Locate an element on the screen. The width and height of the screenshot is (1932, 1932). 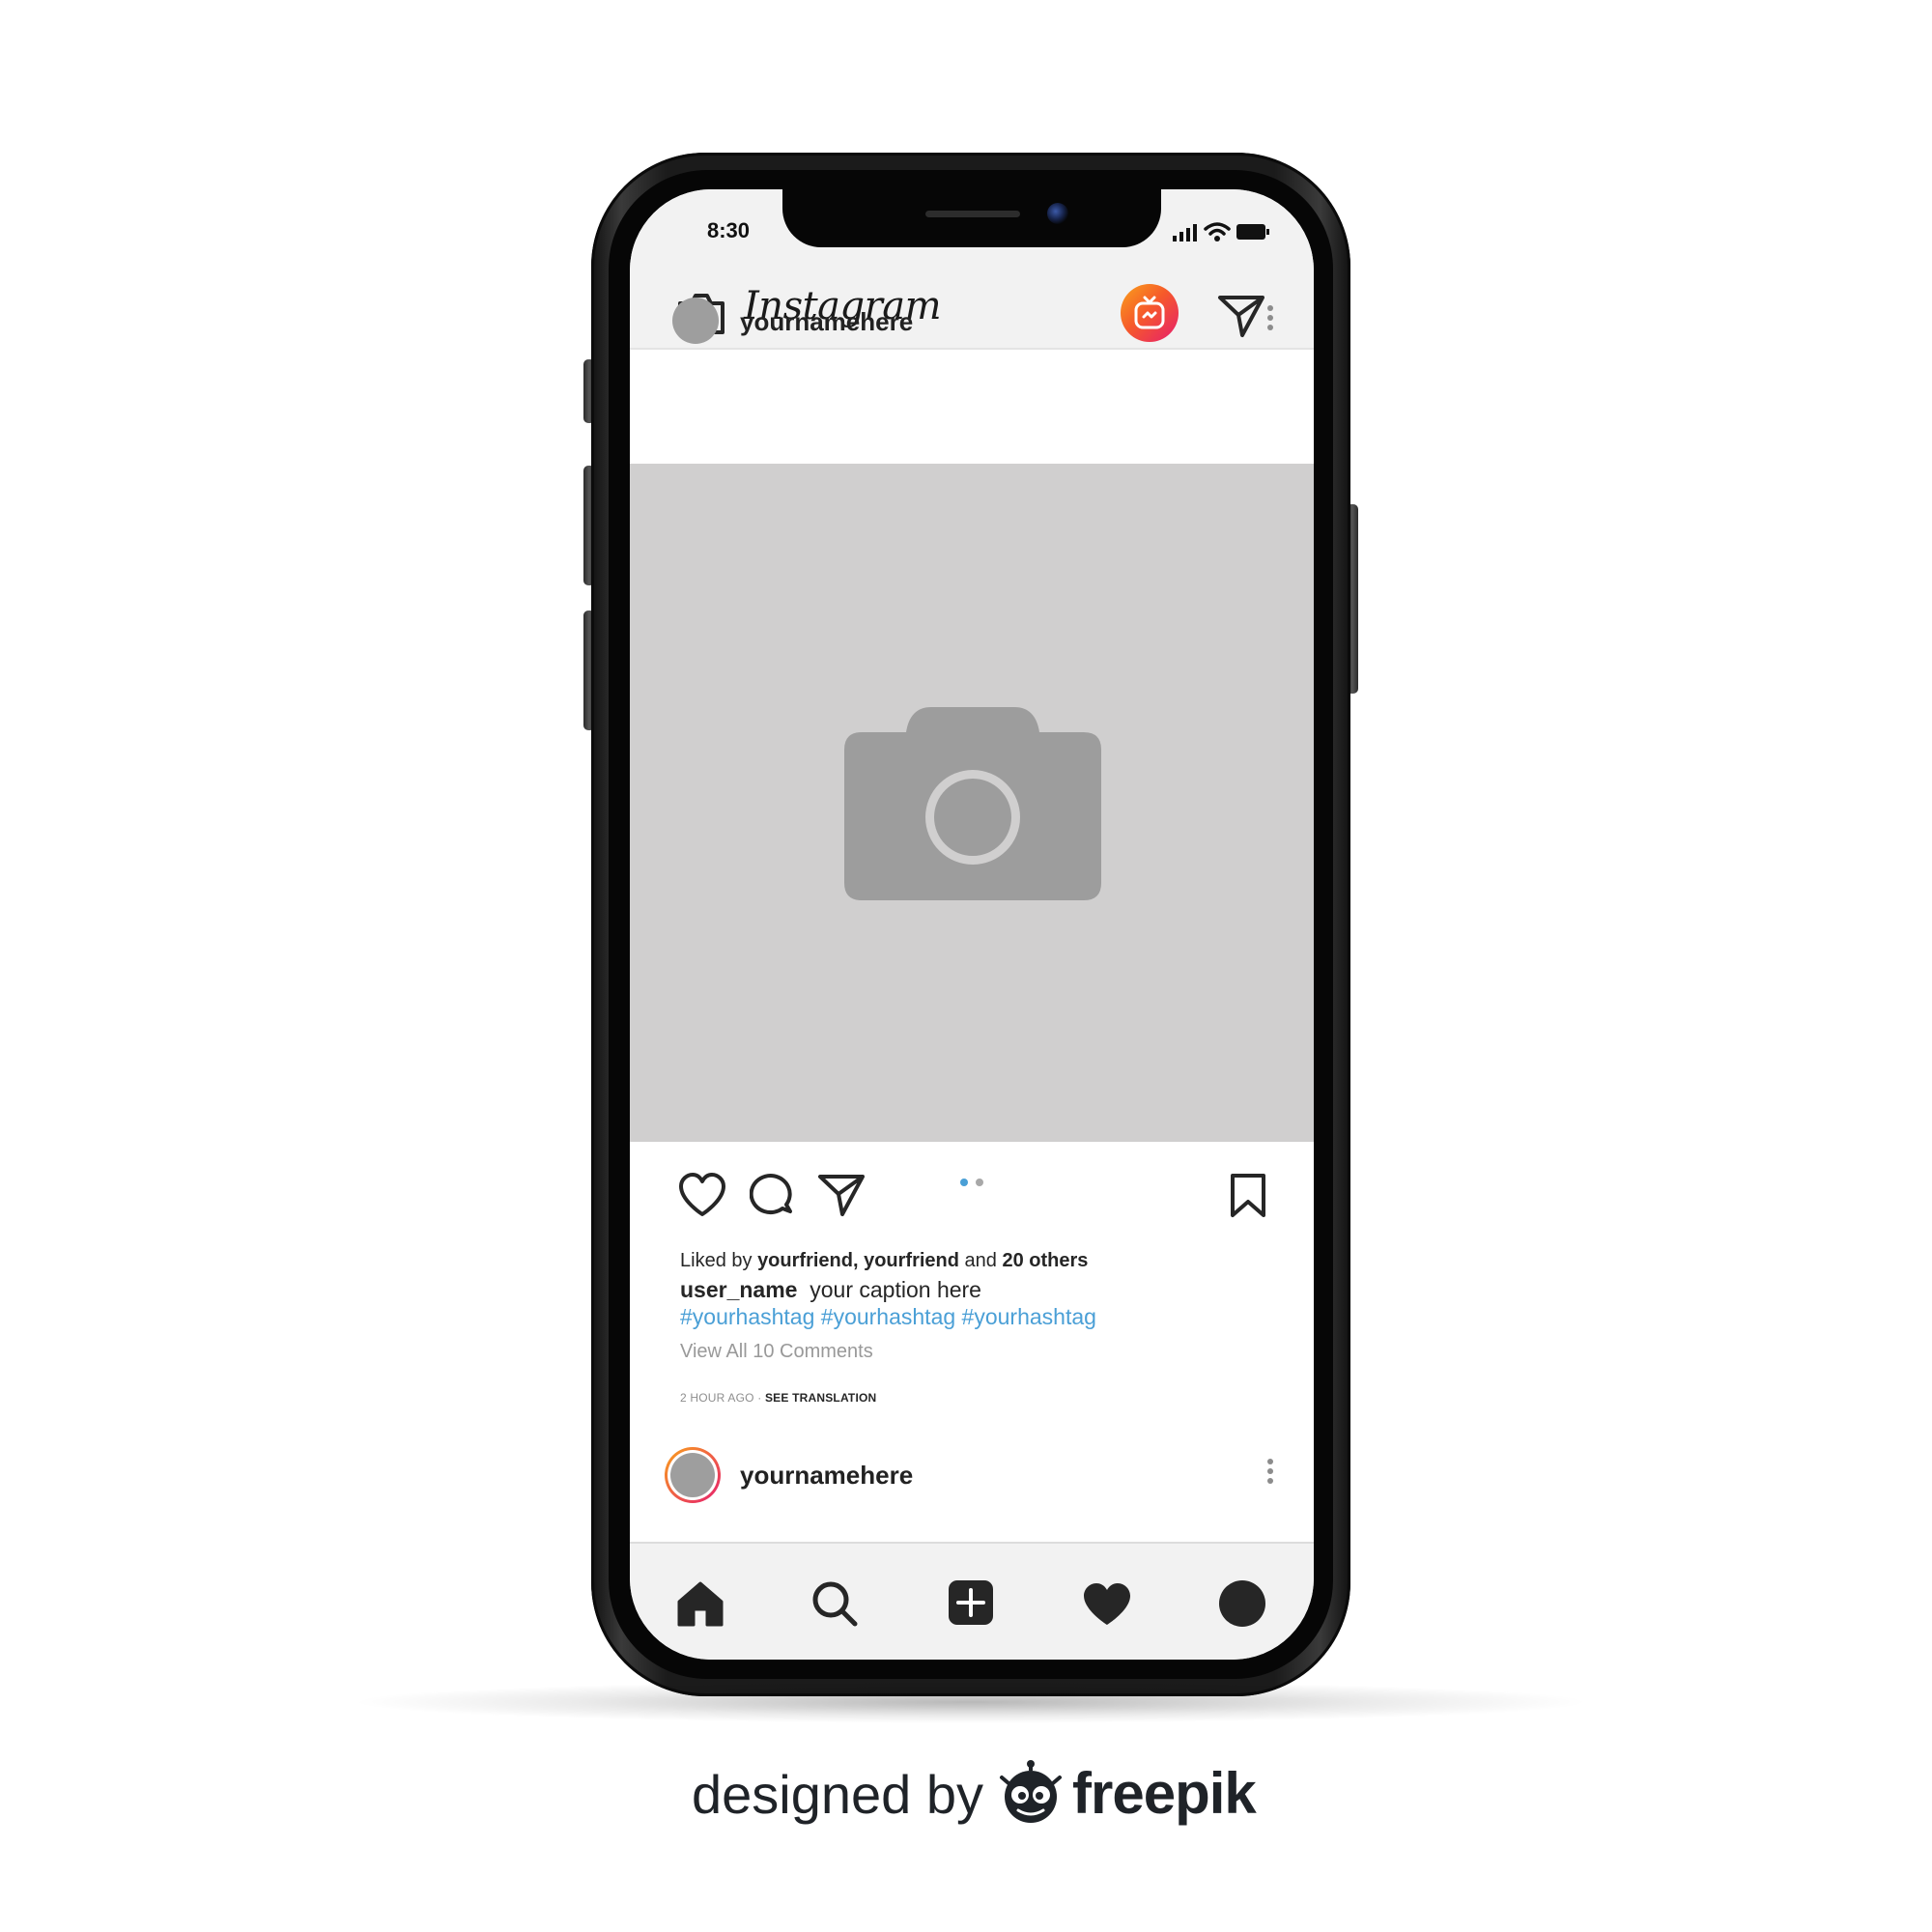
activity-heart-icon is located at coordinates (1107, 1604).